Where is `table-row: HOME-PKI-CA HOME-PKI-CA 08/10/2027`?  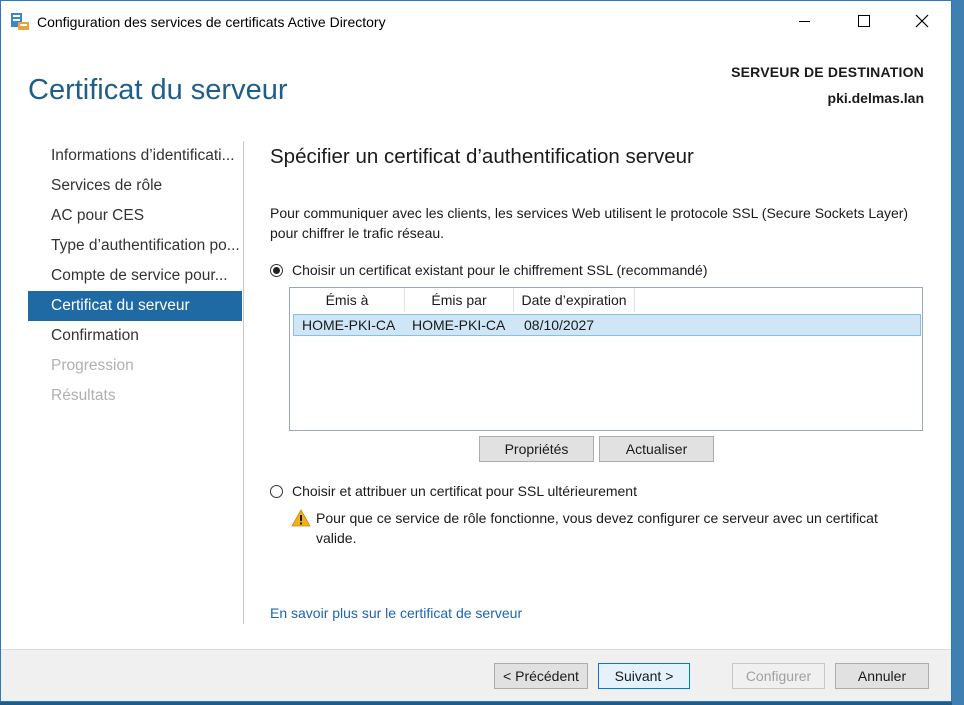 table-row: HOME-PKI-CA HOME-PKI-CA 08/10/2027 is located at coordinates (607, 325).